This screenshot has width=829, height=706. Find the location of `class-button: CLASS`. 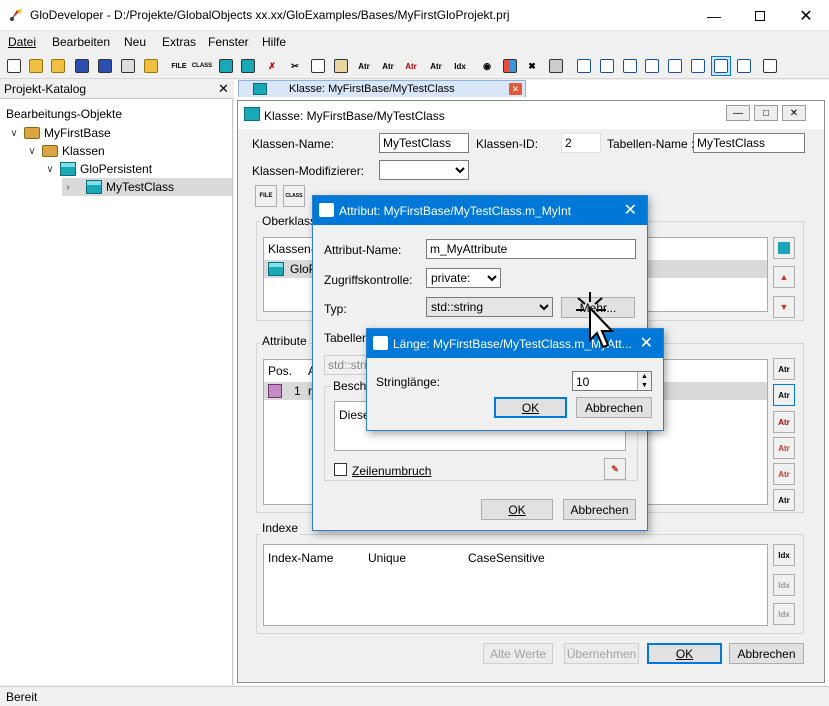

class-button: CLASS is located at coordinates (294, 196).